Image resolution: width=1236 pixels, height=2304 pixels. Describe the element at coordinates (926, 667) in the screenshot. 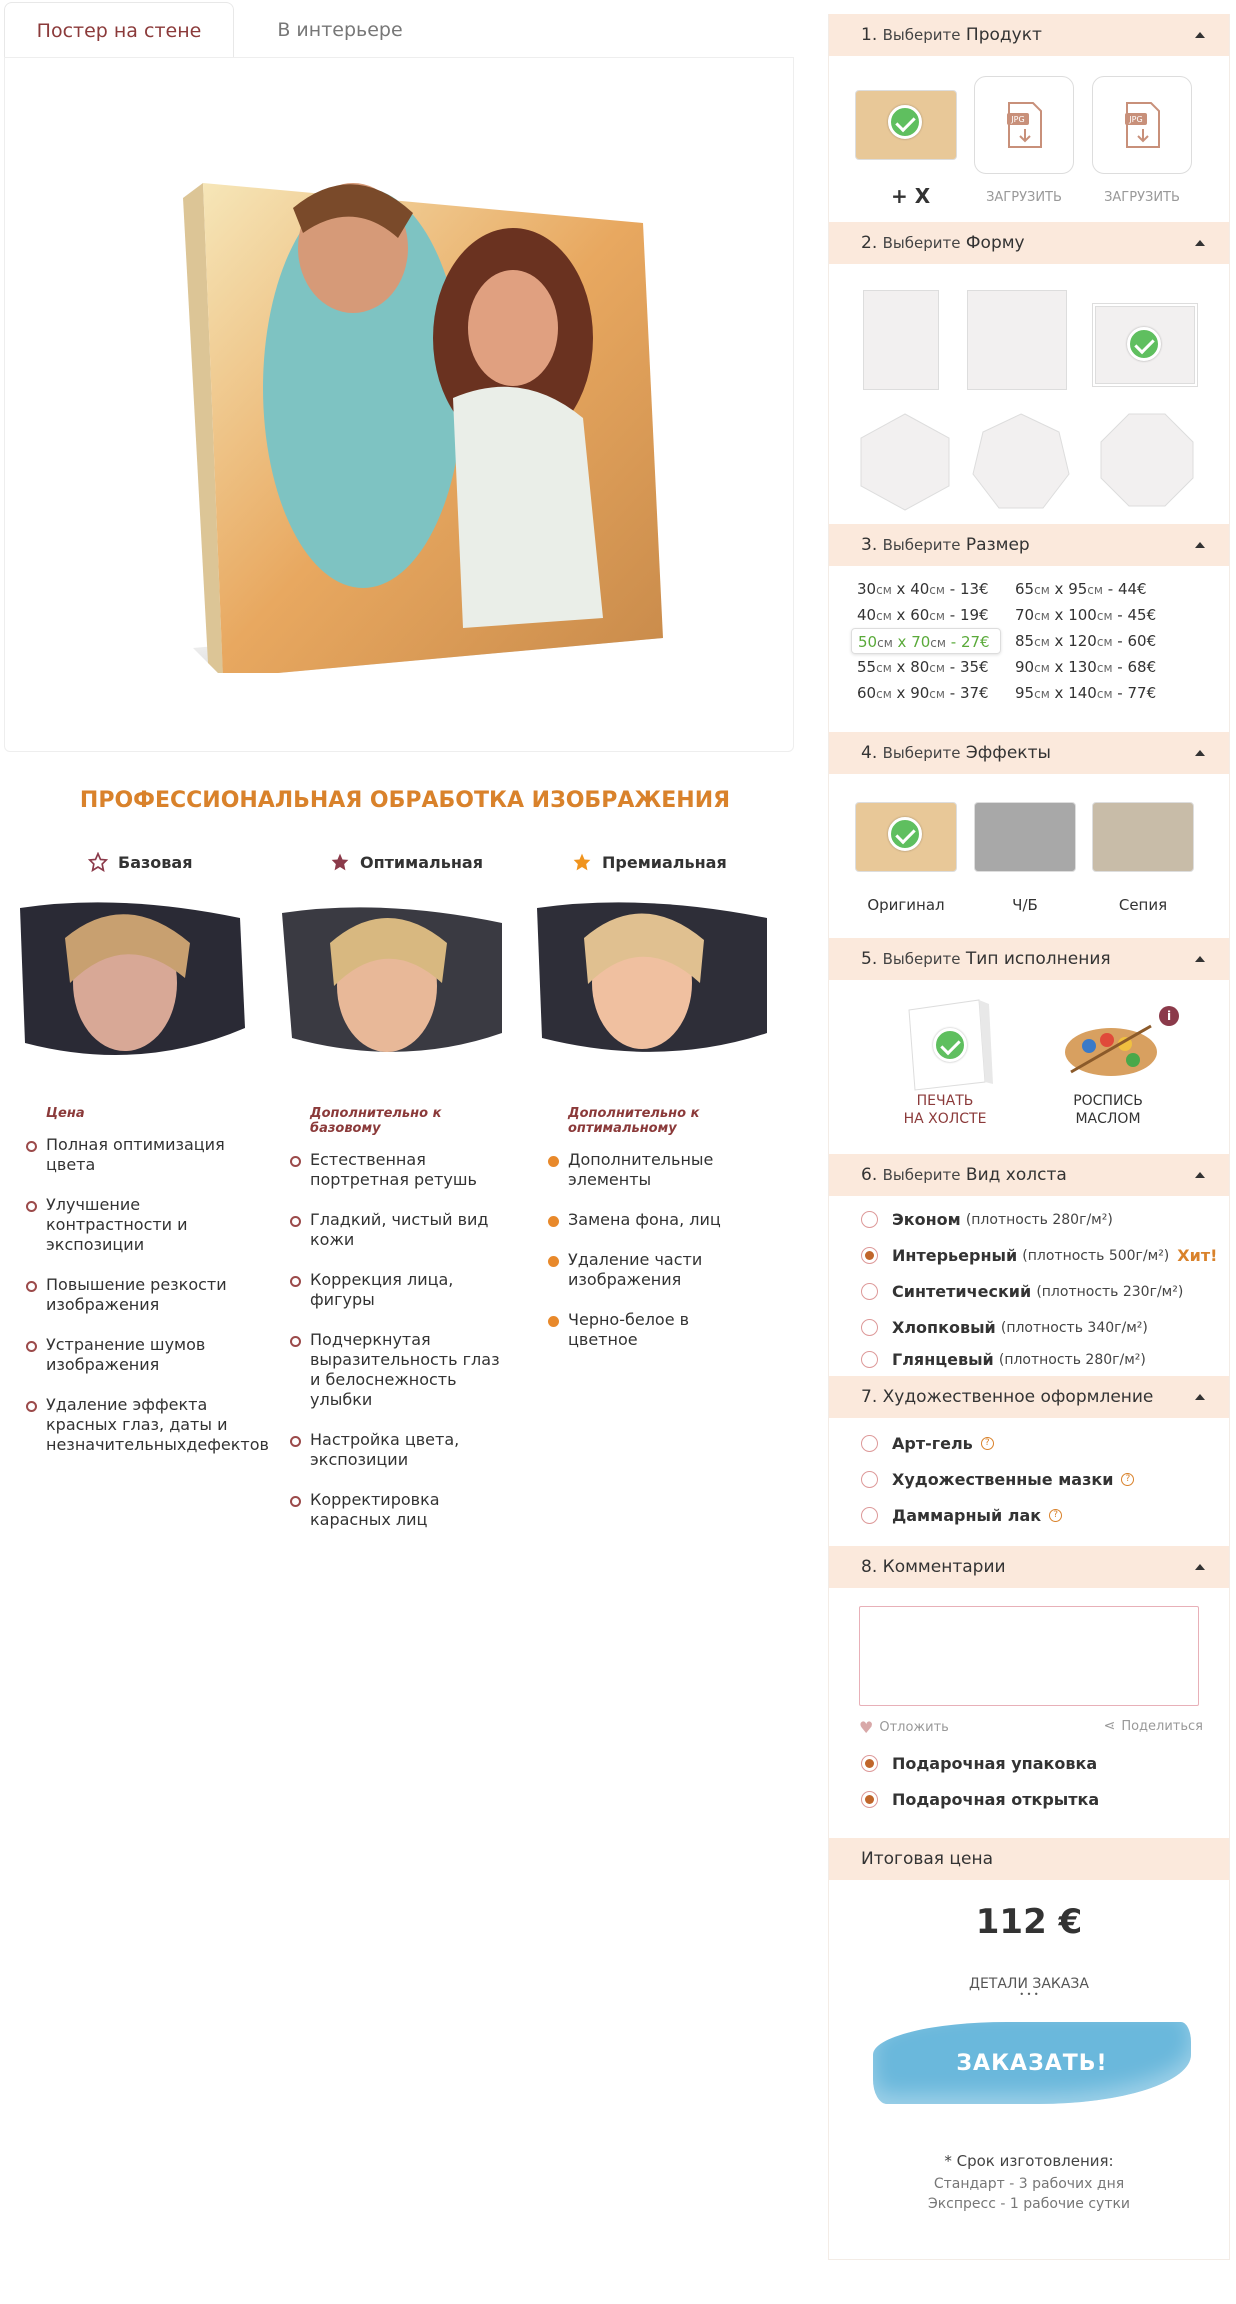

I see `size-option: 55см x 80см - 35€` at that location.